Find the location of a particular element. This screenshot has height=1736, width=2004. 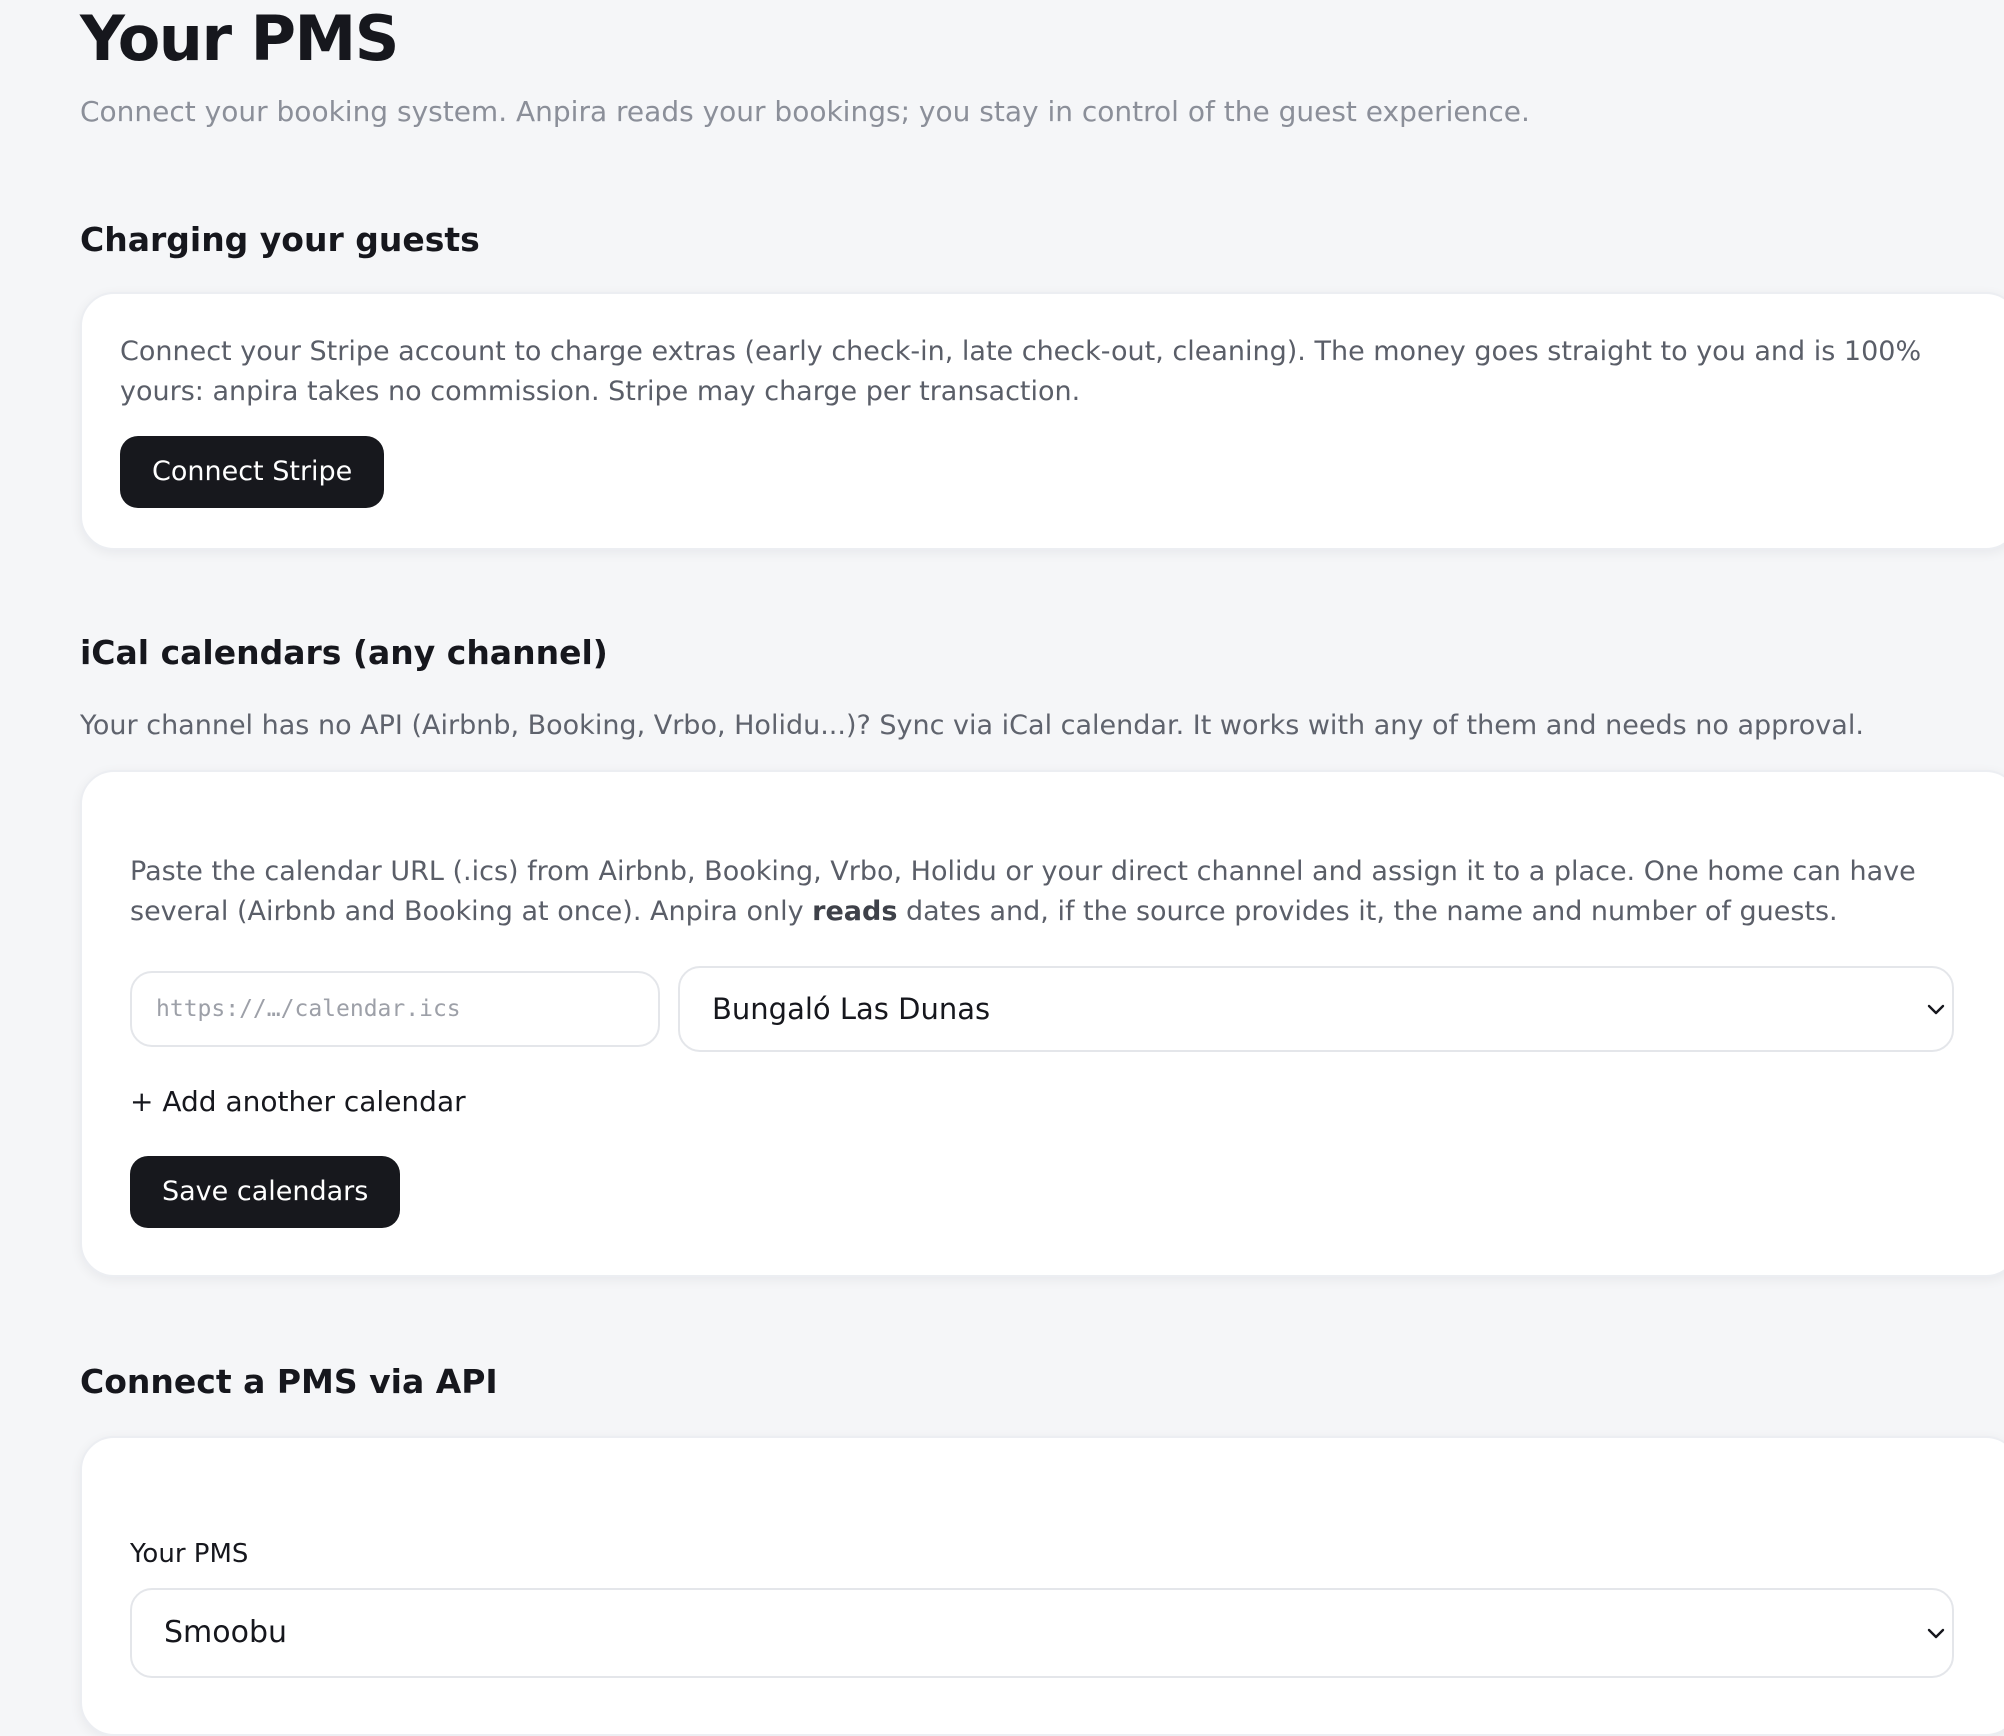

calendar-url-input is located at coordinates (395, 1009).